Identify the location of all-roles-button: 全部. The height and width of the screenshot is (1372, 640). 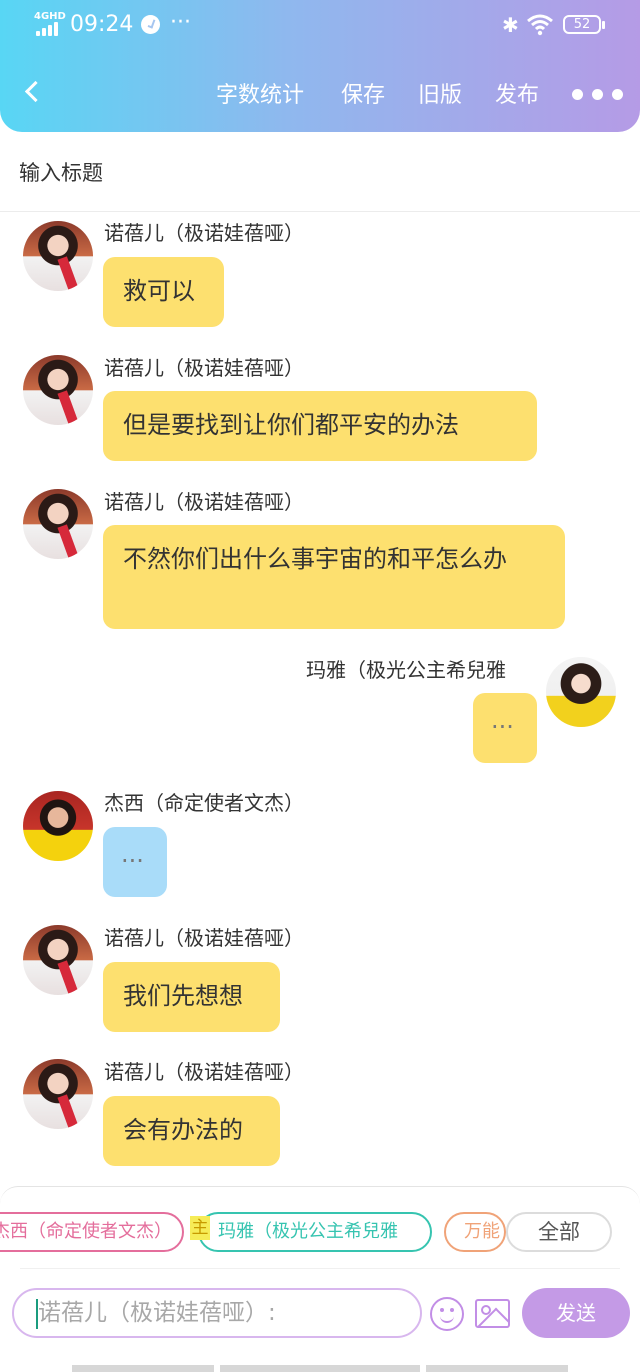
(559, 1232).